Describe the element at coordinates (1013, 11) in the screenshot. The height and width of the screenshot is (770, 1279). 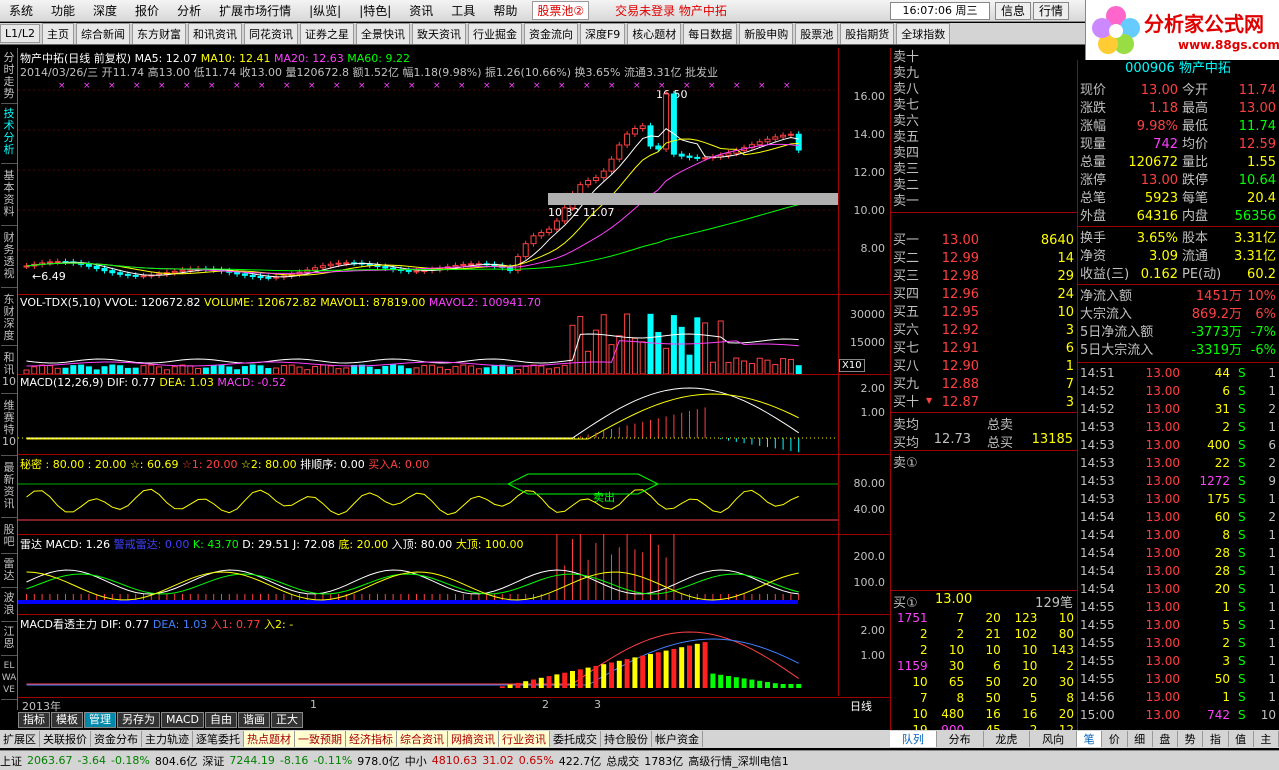
I see `info-button: 信息` at that location.